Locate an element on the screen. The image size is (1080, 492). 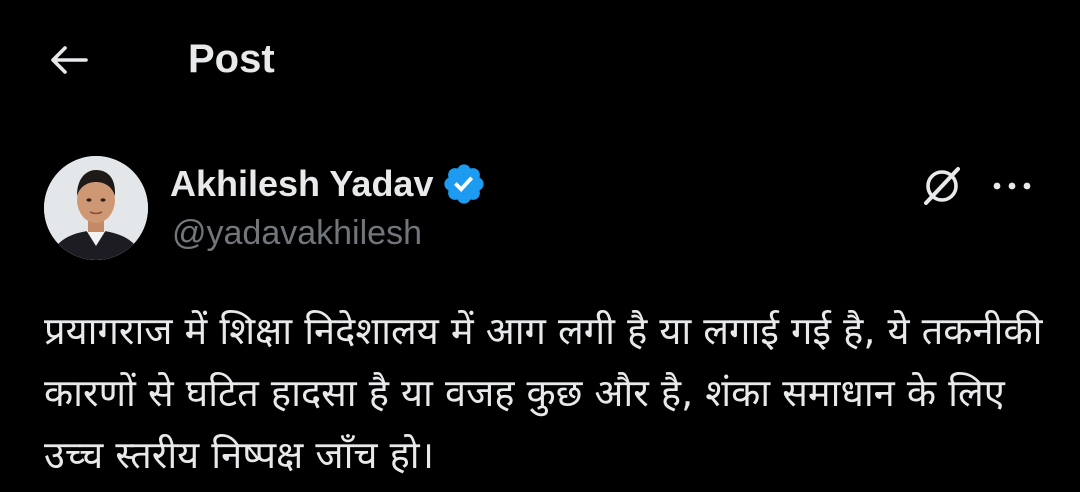
more-horizontal-icon is located at coordinates (1012, 186).